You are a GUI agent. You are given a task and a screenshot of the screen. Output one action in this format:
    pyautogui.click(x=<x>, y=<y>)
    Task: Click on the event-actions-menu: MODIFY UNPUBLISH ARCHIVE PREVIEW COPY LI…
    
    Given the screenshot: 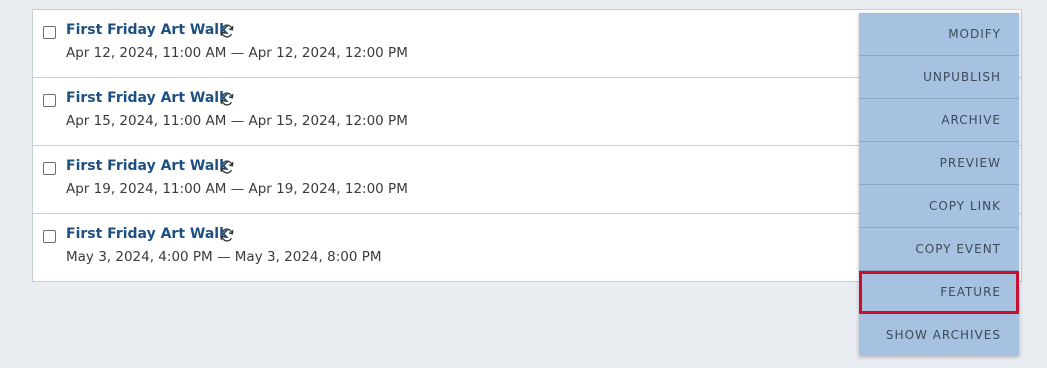 What is the action you would take?
    pyautogui.click(x=939, y=184)
    